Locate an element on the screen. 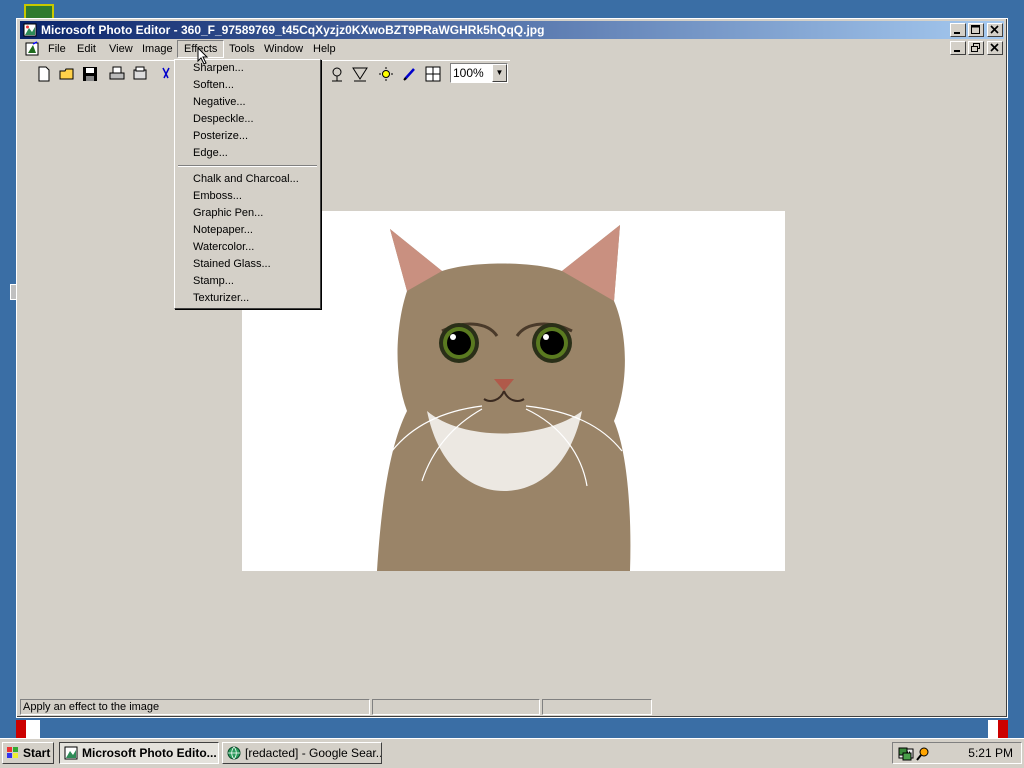  cat-photo is located at coordinates (504, 398).